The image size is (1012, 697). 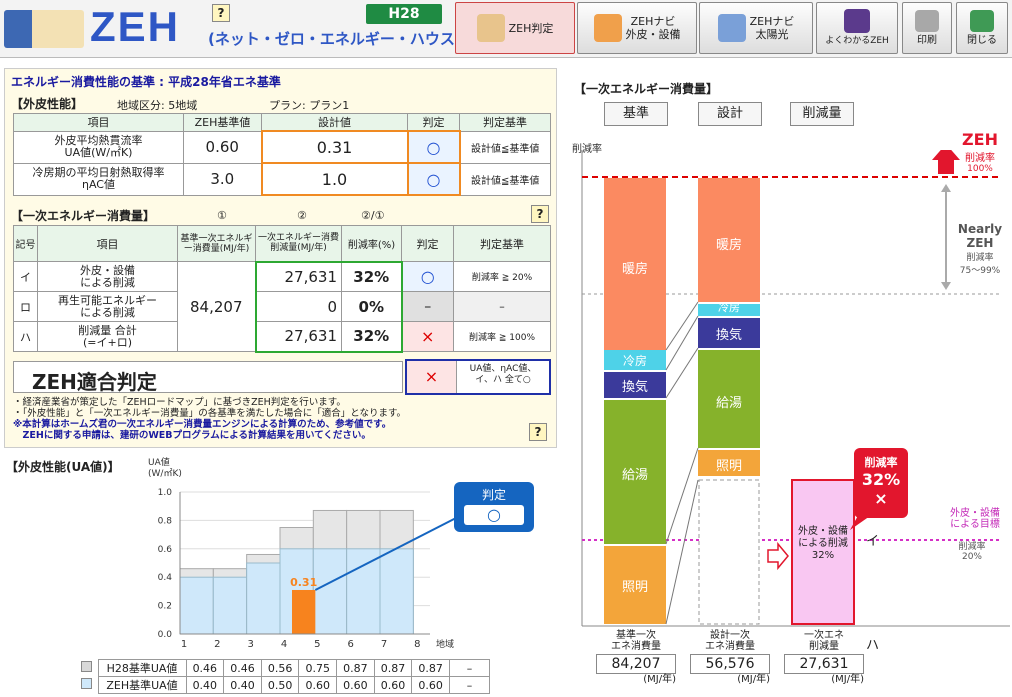 I want to click on x-tick-label: 1, so click(x=184, y=644).